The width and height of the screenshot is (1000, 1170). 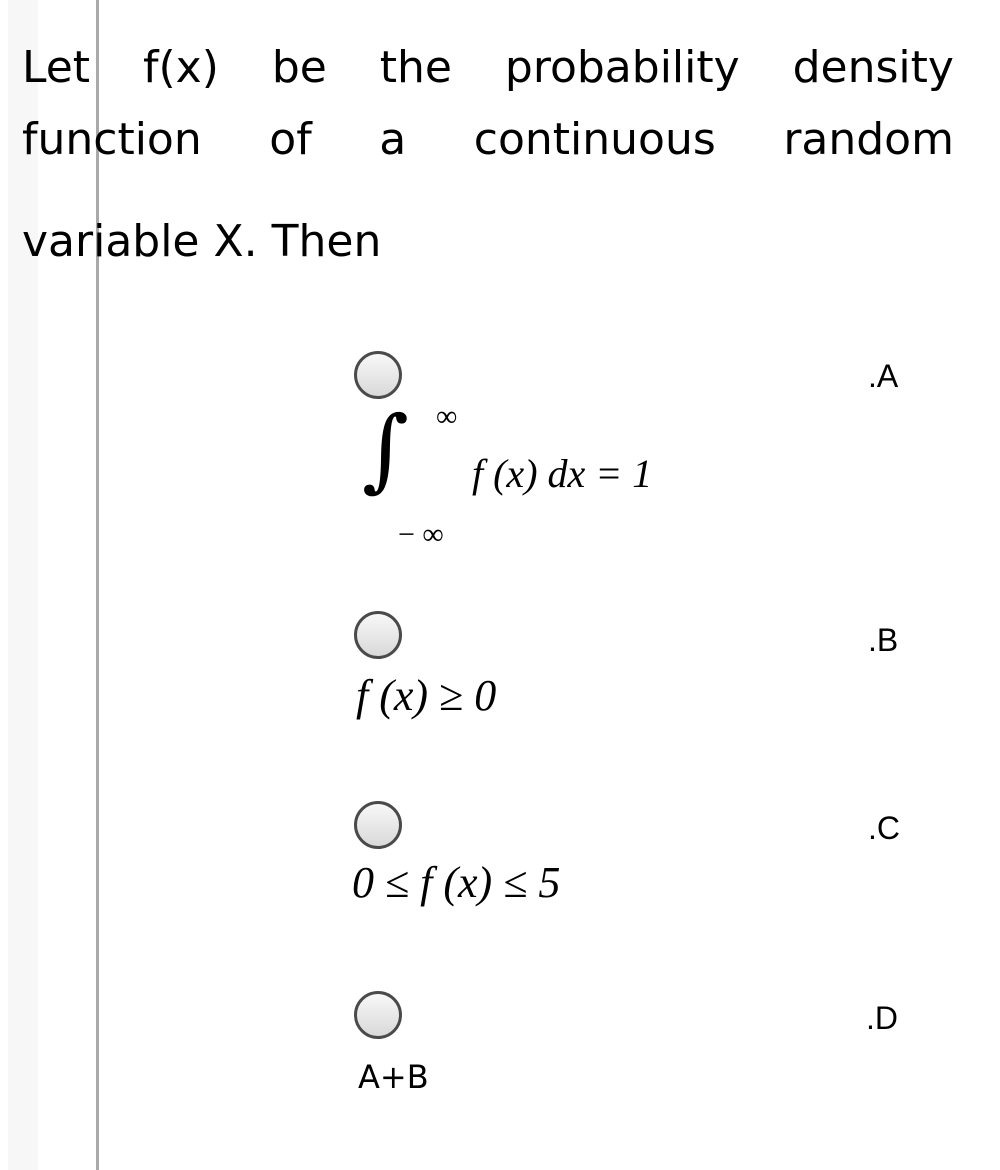 I want to click on word: Let, so click(x=56, y=67).